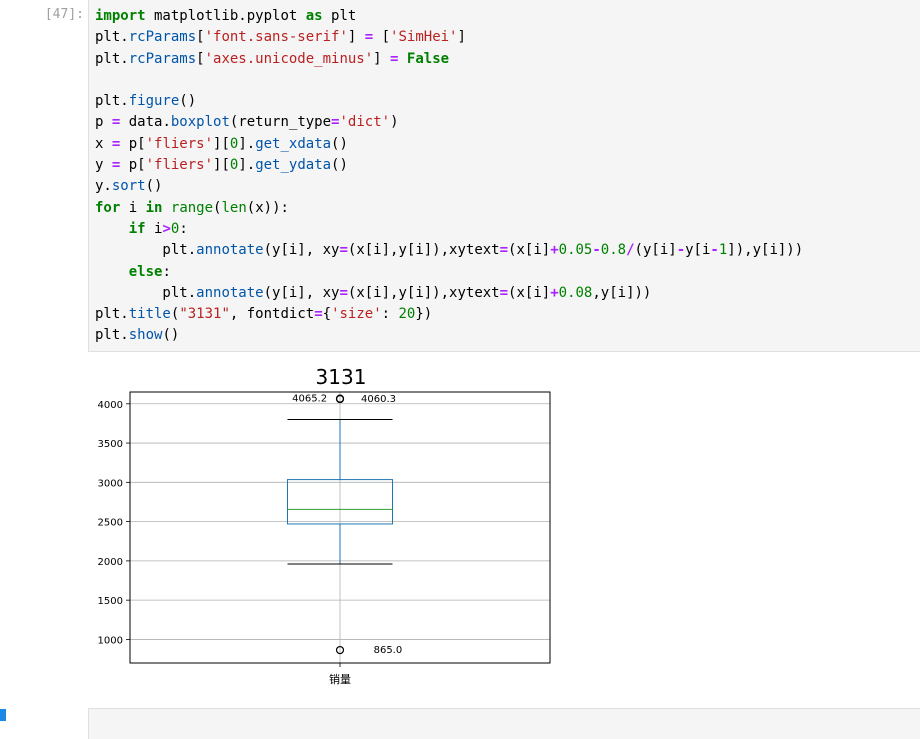 The width and height of the screenshot is (920, 739). What do you see at coordinates (192, 207) in the screenshot?
I see `code-line-10: for i in range(len(x)):` at bounding box center [192, 207].